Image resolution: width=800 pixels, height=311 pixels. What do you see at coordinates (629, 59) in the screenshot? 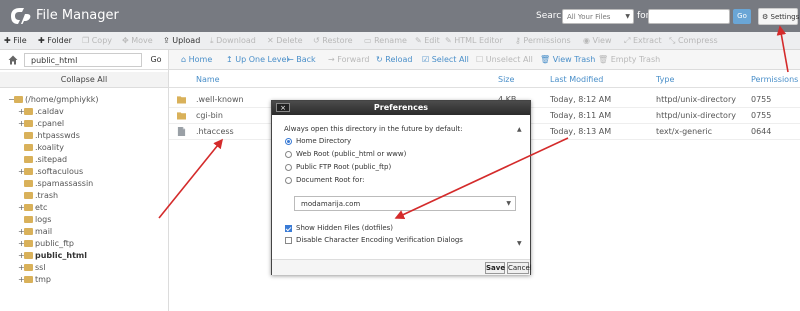
I see `empty-trash-button: 🗑 Empty Trash` at bounding box center [629, 59].